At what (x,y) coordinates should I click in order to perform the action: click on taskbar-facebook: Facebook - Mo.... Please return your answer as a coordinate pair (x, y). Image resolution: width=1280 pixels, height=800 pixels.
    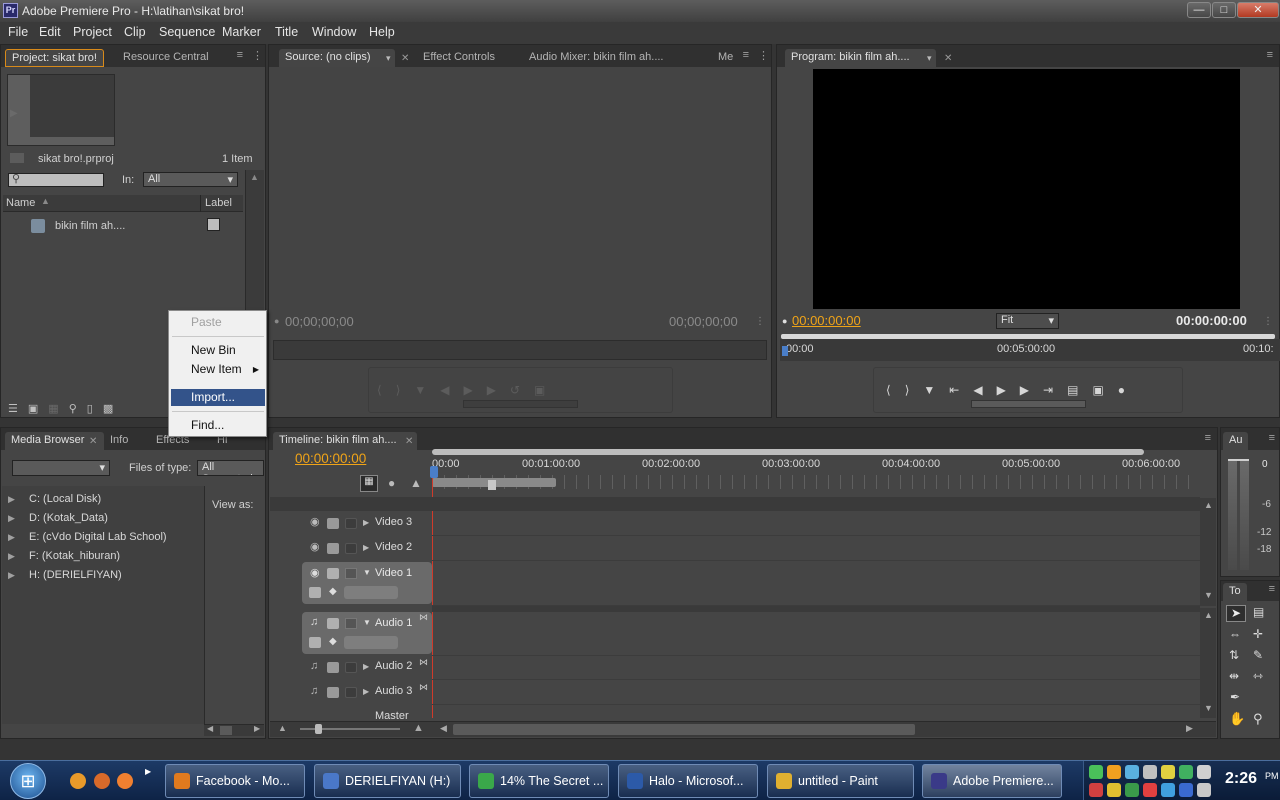
    Looking at the image, I should click on (235, 781).